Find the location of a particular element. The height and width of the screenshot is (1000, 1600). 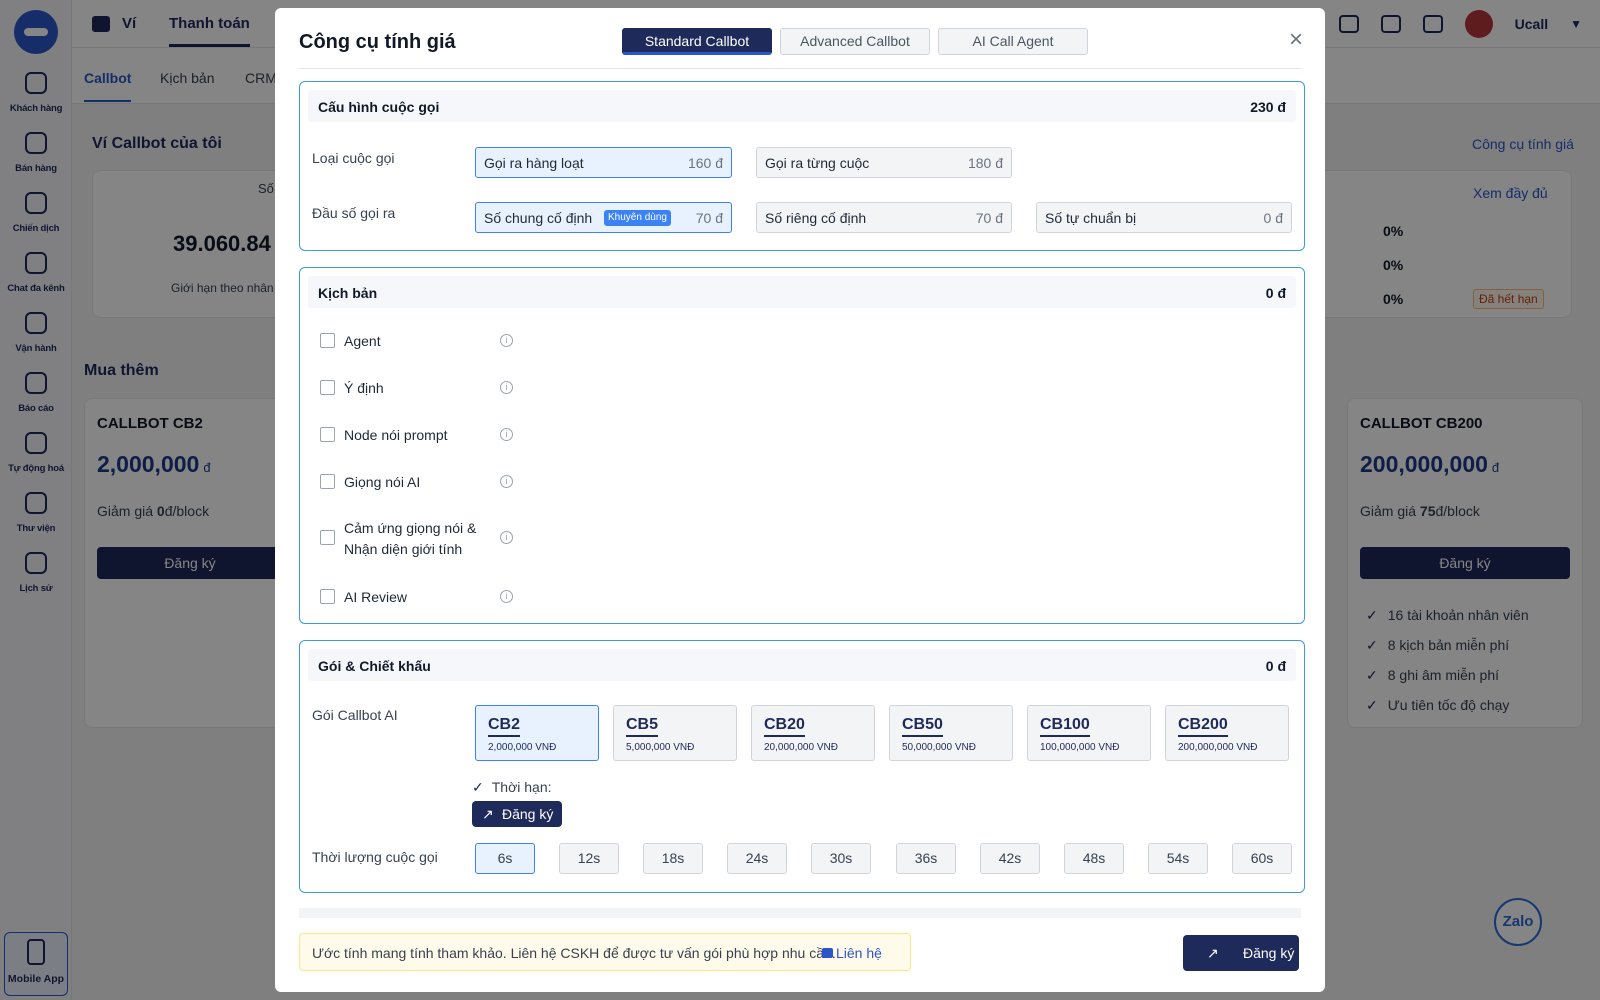

package-name: CB5 is located at coordinates (642, 726).